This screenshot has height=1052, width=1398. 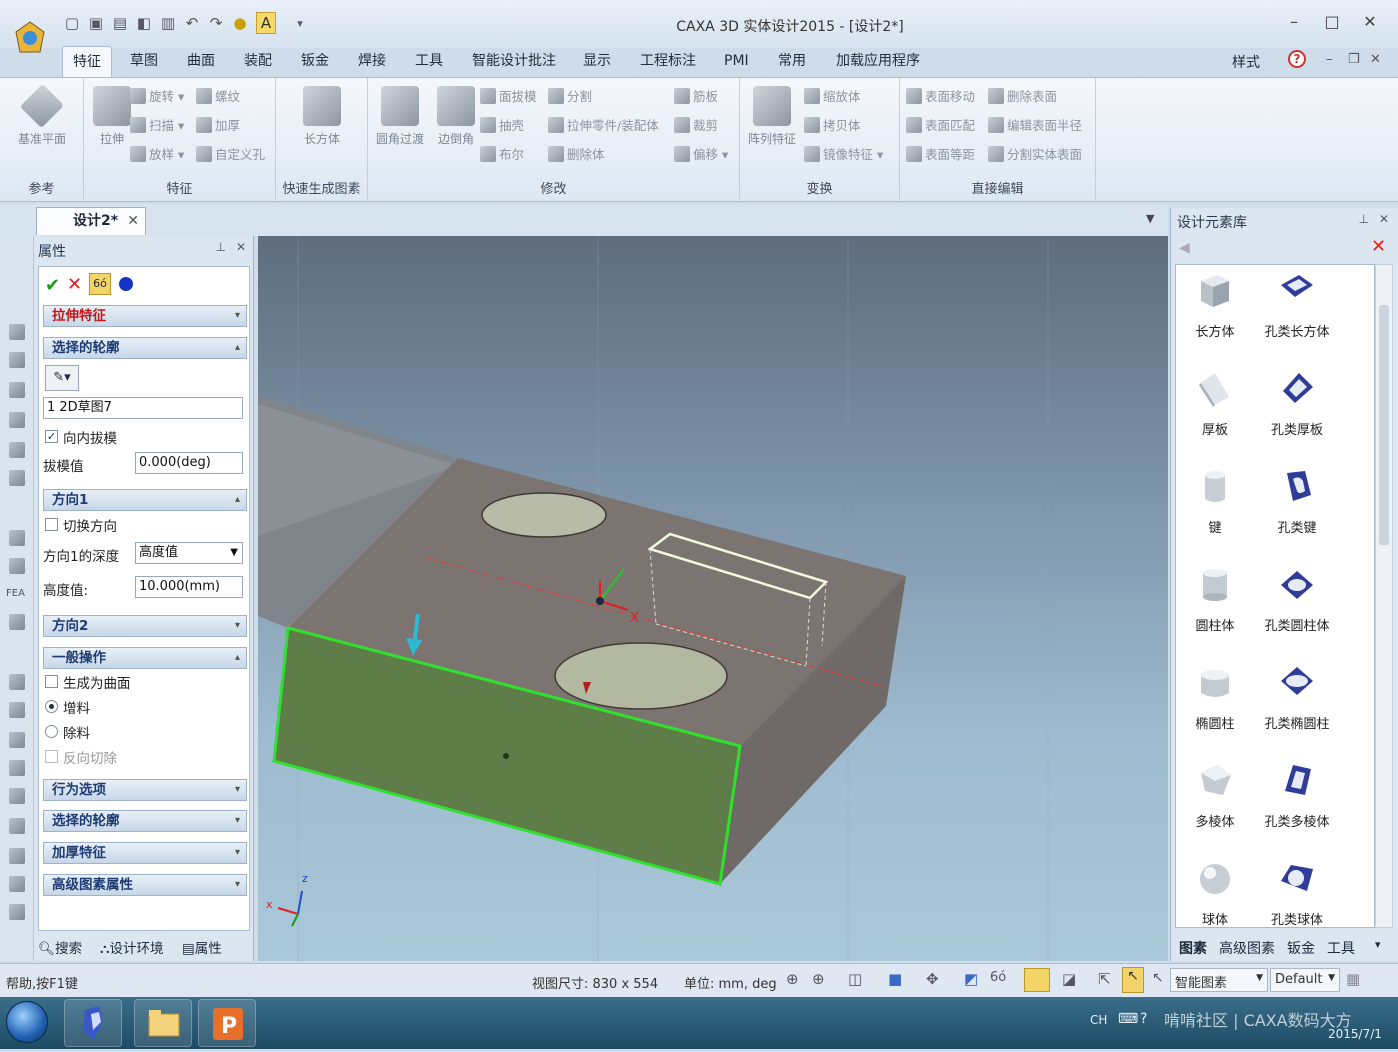 What do you see at coordinates (1133, 980) in the screenshot?
I see `pointer-select-icon: ↖` at bounding box center [1133, 980].